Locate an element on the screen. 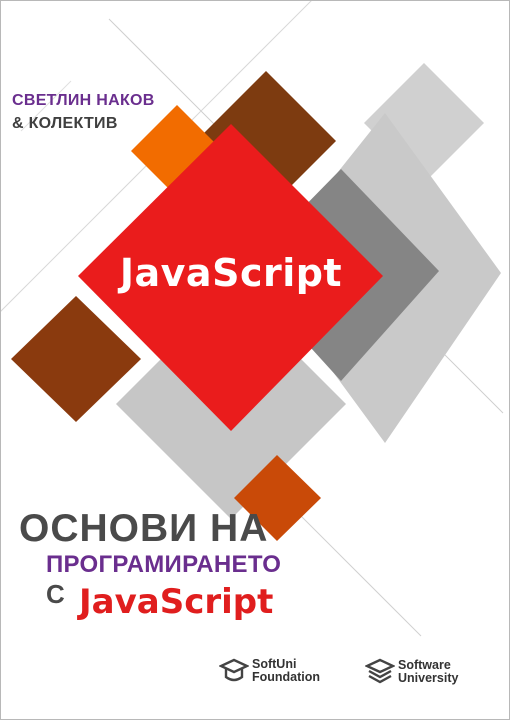 This screenshot has width=510, height=720. softuni-foundation-logo: SoftUni Foundation is located at coordinates (269, 671).